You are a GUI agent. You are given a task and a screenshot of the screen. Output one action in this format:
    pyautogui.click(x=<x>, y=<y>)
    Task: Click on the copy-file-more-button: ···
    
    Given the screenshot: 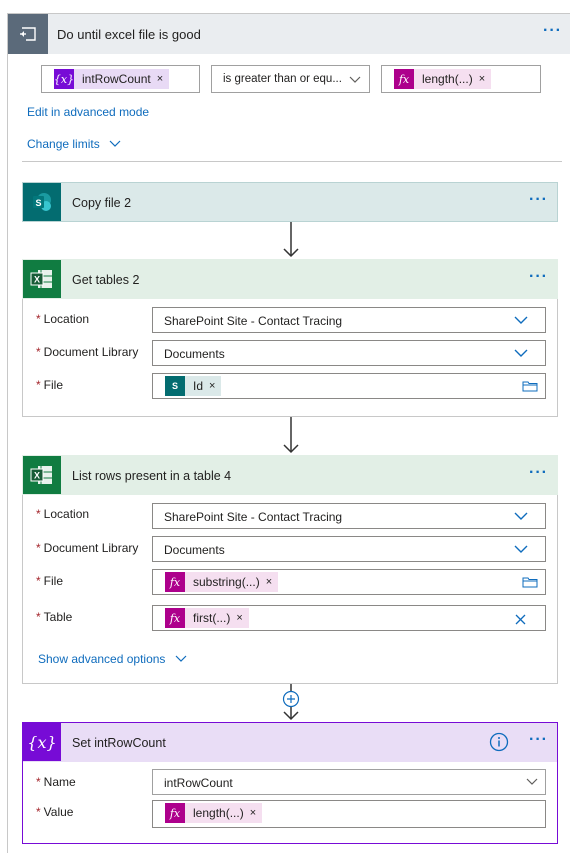 What is the action you would take?
    pyautogui.click(x=538, y=200)
    